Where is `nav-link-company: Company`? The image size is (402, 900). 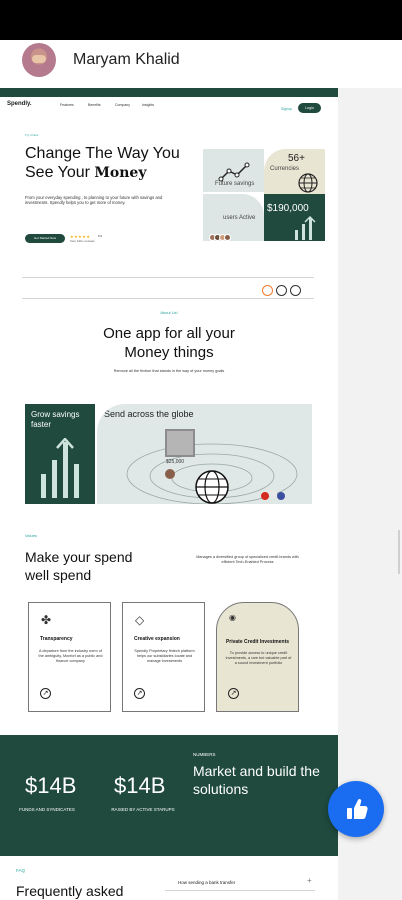 nav-link-company: Company is located at coordinates (122, 105).